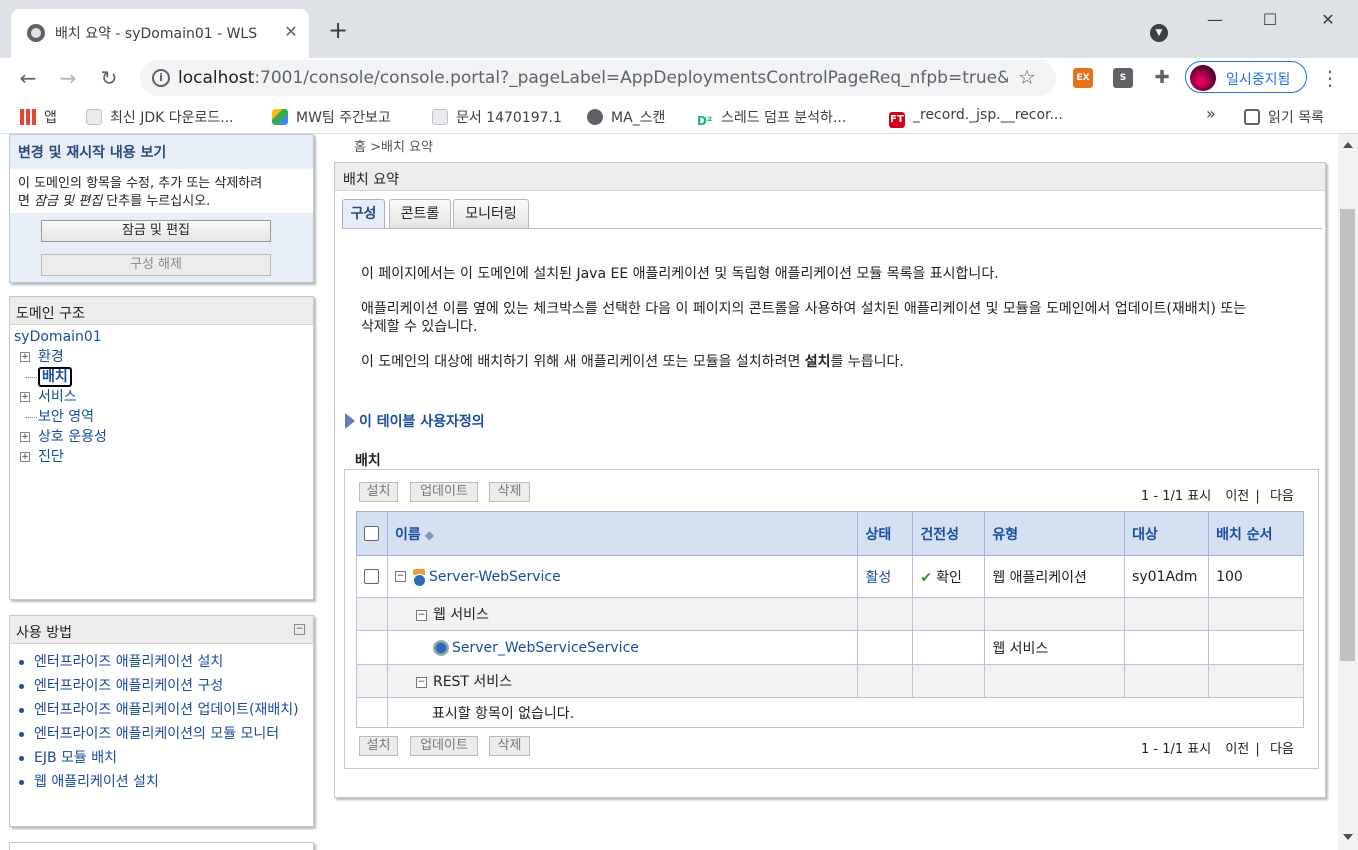  What do you see at coordinates (331, 116) in the screenshot?
I see `bookmark-mw-report: MW팀 주간보고` at bounding box center [331, 116].